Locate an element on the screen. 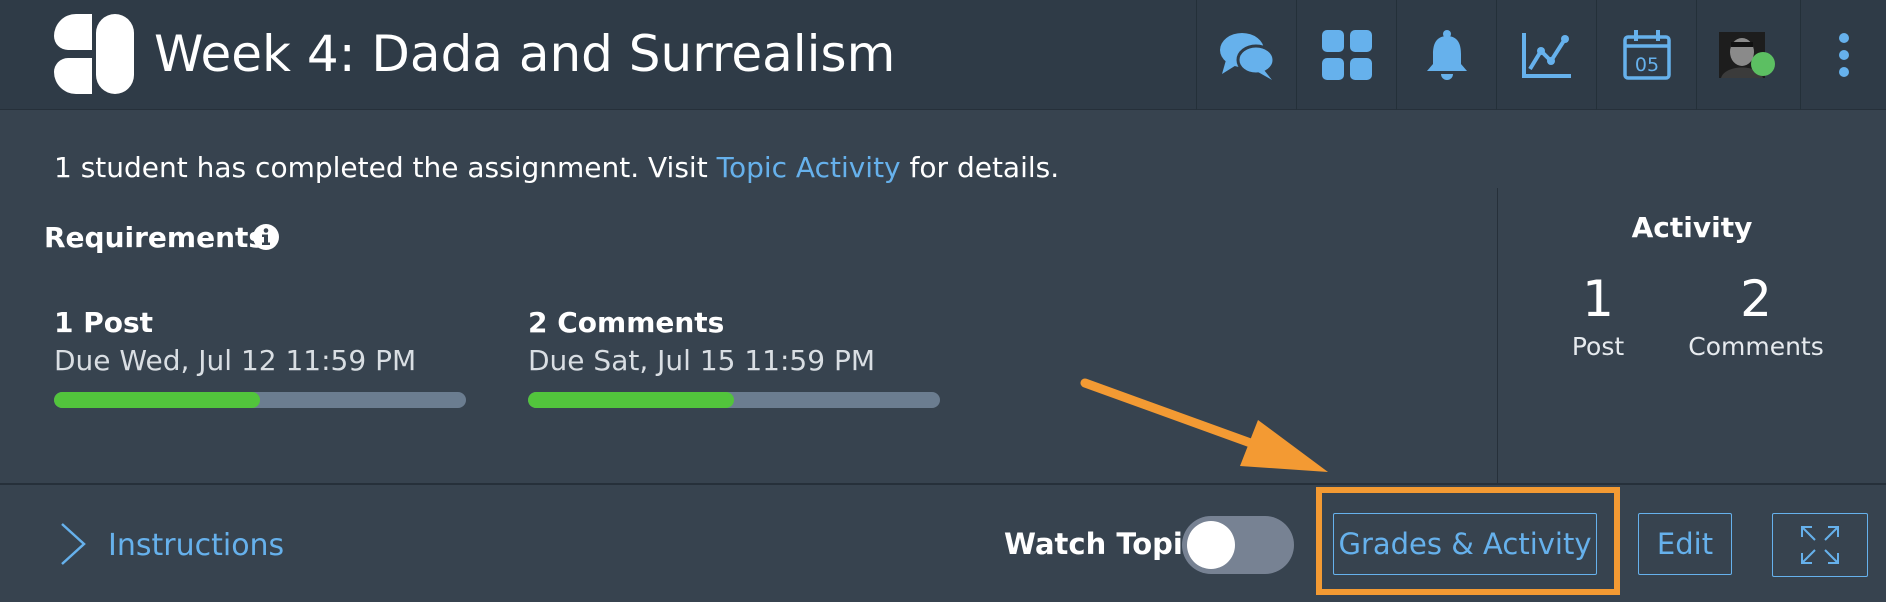  line-chart-icon is located at coordinates (1546, 55).